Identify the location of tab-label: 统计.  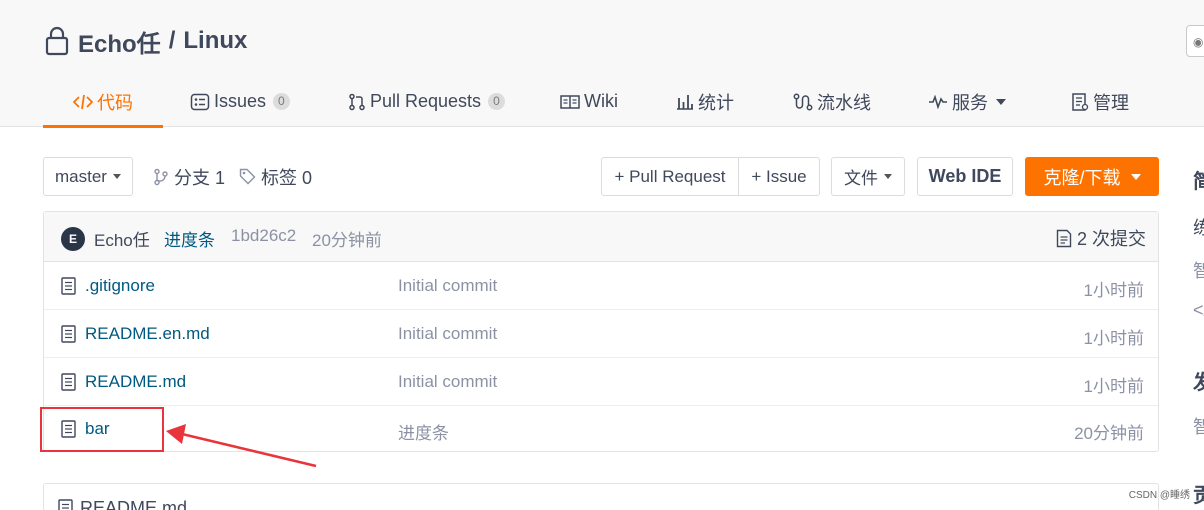
(716, 102).